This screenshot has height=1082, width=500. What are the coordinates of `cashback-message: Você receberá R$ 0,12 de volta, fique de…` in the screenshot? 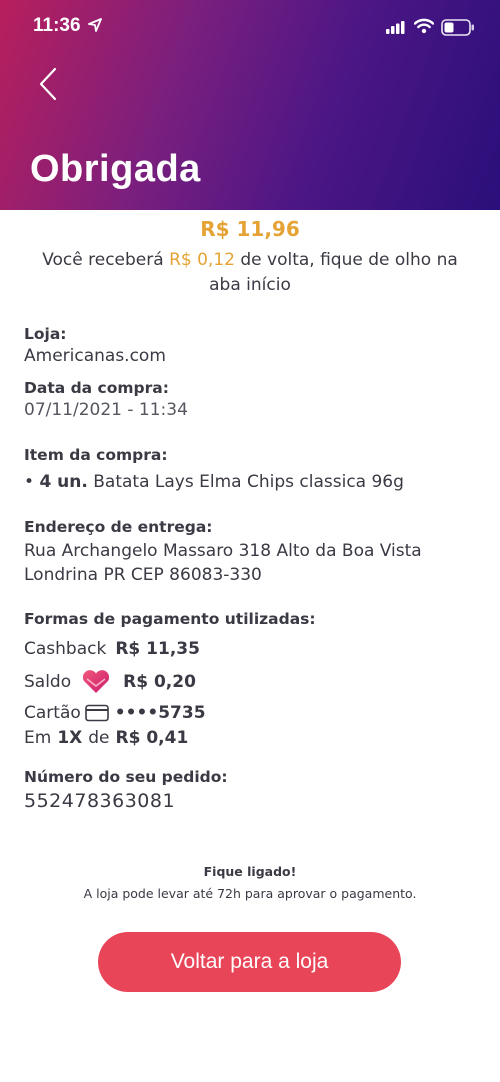 It's located at (250, 273).